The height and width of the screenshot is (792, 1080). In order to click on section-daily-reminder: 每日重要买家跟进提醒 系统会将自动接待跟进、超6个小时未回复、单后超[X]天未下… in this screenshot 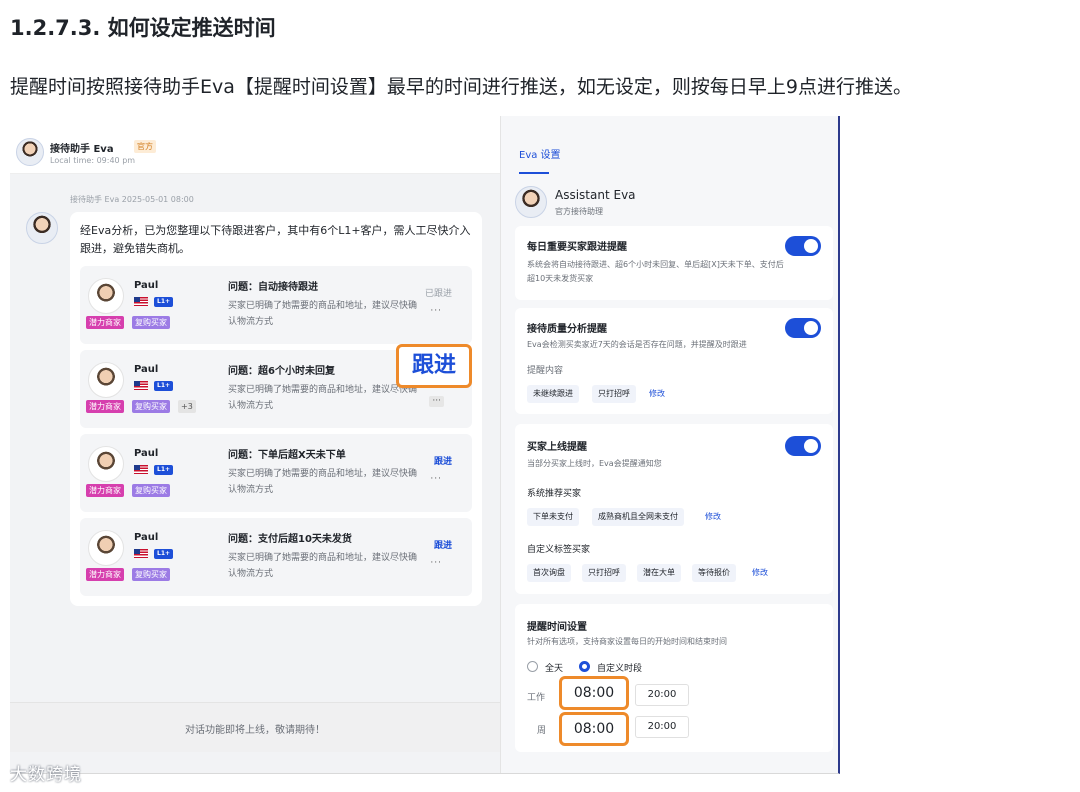, I will do `click(674, 263)`.